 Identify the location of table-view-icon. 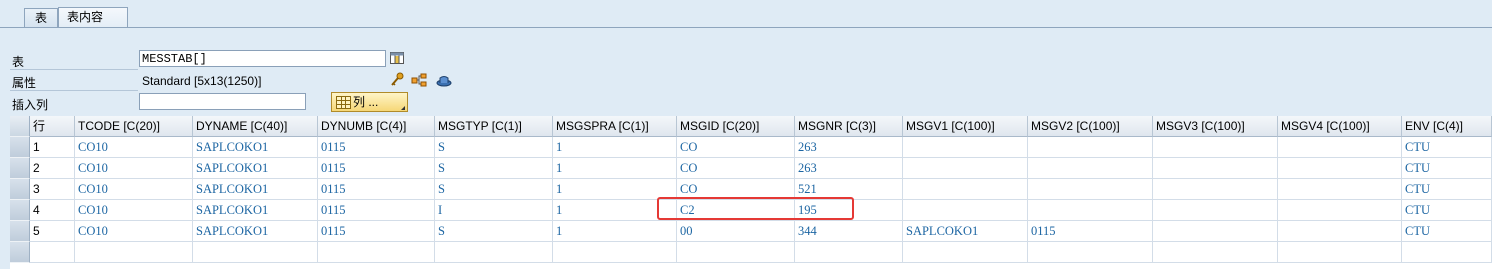
(397, 58).